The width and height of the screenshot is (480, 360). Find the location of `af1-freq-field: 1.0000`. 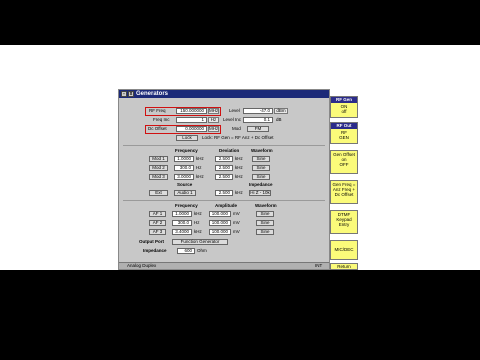

af1-freq-field: 1.0000 is located at coordinates (182, 214).